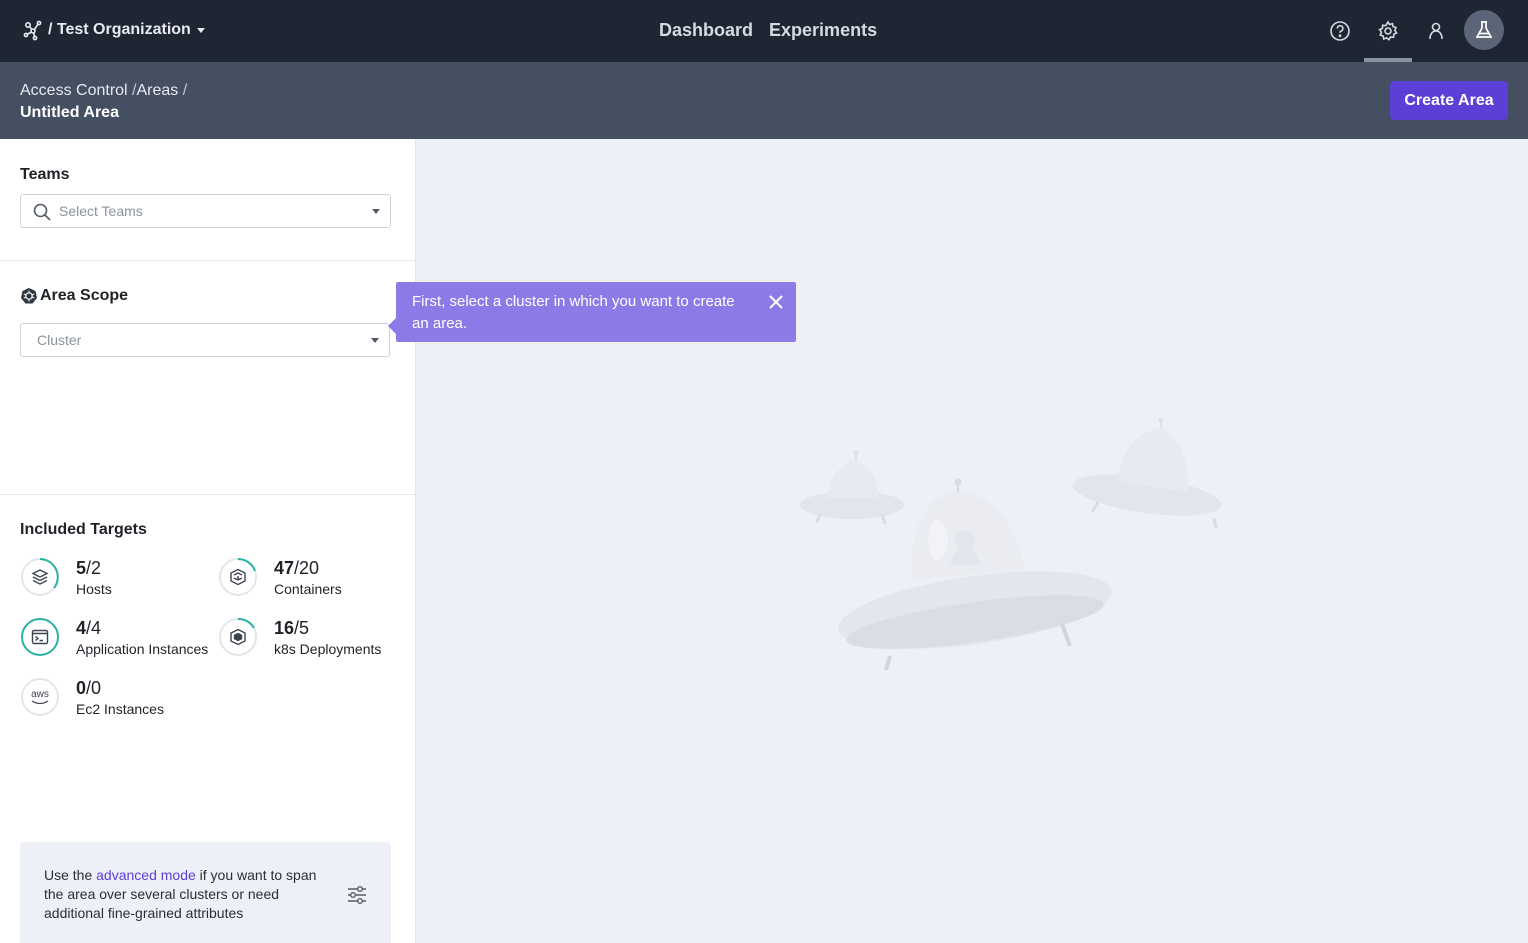 The width and height of the screenshot is (1528, 943). What do you see at coordinates (120, 709) in the screenshot?
I see `ec2-label: Ec2 Instances` at bounding box center [120, 709].